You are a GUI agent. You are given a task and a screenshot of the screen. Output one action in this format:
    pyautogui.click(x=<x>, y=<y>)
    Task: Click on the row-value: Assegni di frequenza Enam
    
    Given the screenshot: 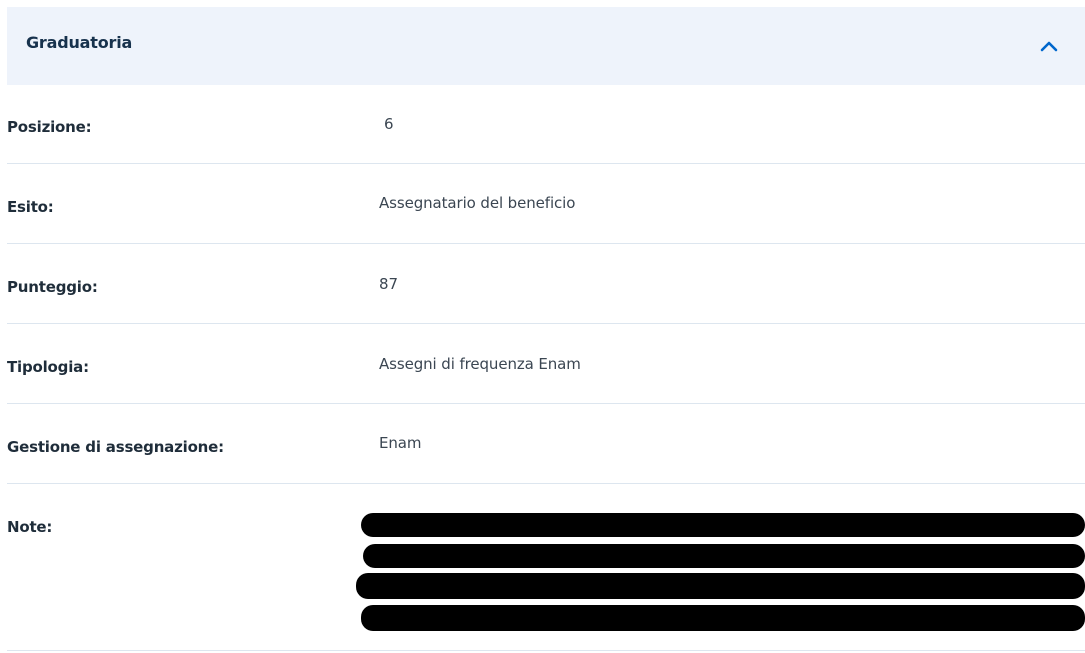 What is the action you would take?
    pyautogui.click(x=480, y=364)
    